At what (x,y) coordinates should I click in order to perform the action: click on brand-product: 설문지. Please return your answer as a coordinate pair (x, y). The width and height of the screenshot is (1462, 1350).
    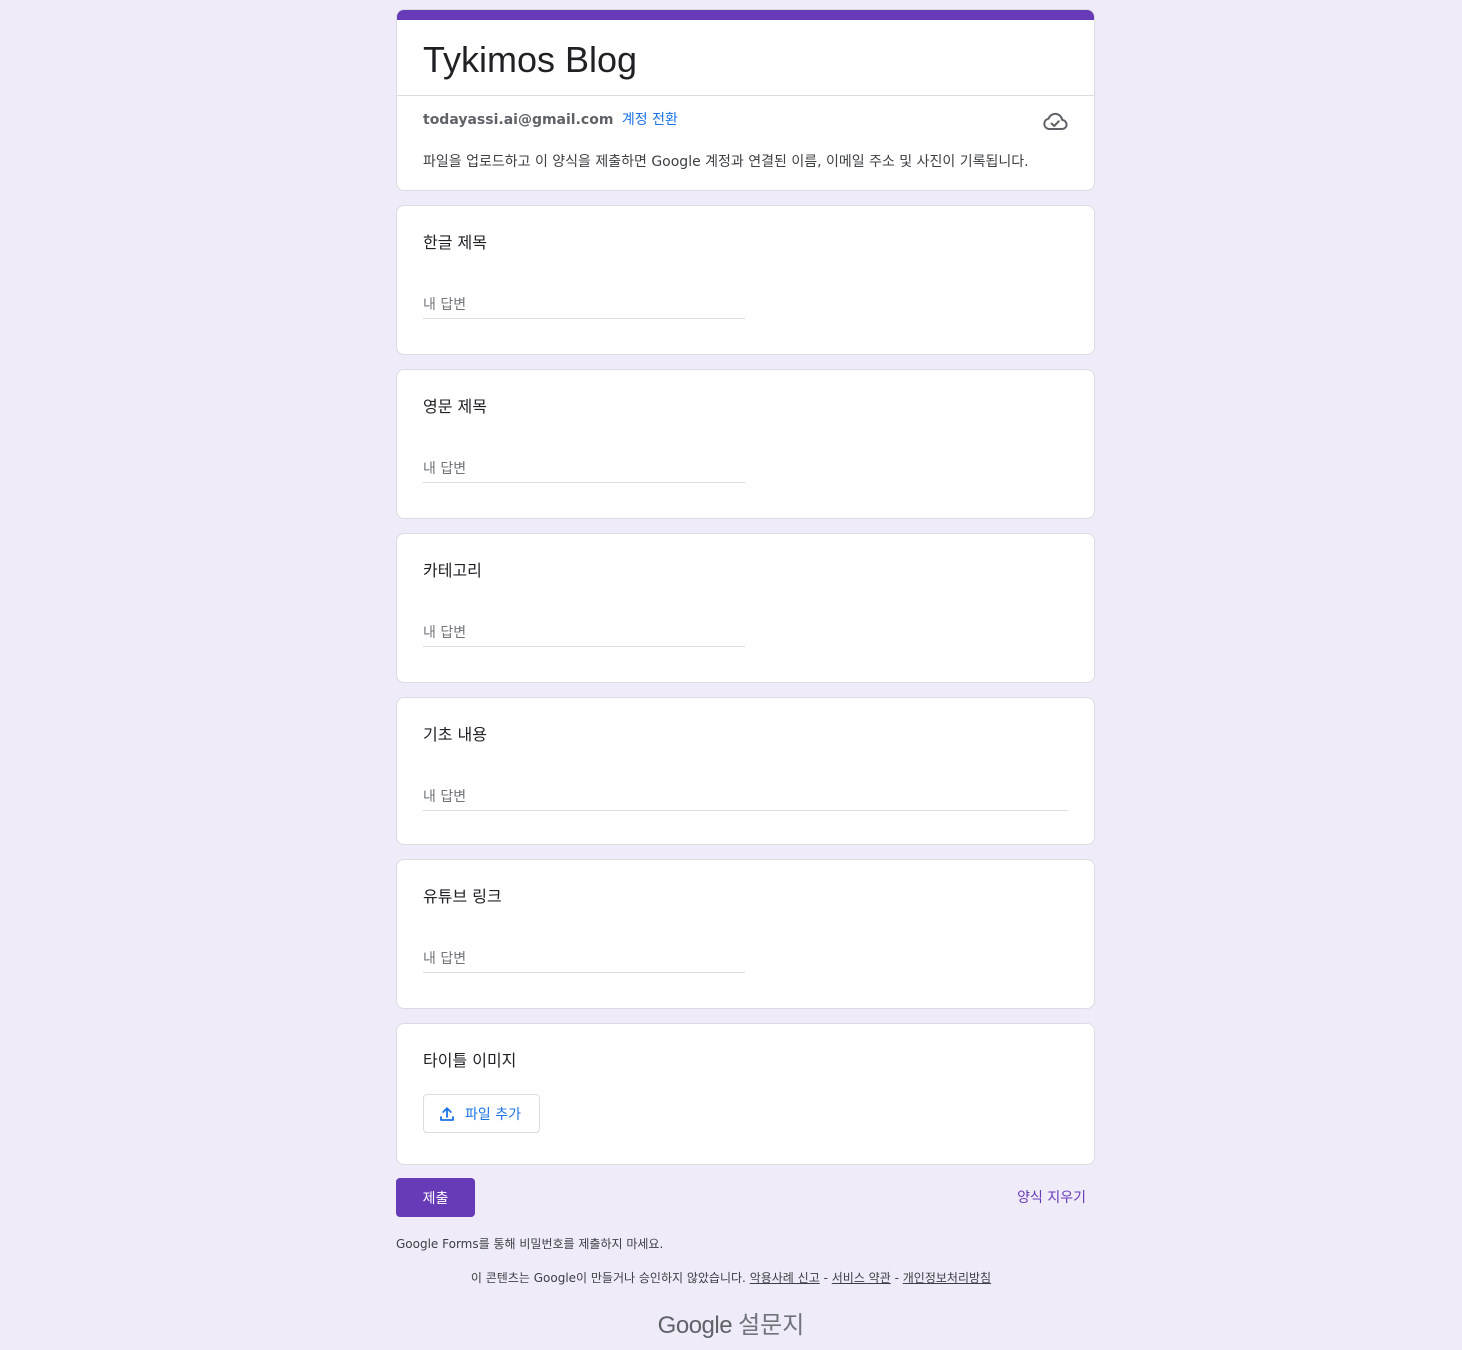
    Looking at the image, I should click on (771, 1325).